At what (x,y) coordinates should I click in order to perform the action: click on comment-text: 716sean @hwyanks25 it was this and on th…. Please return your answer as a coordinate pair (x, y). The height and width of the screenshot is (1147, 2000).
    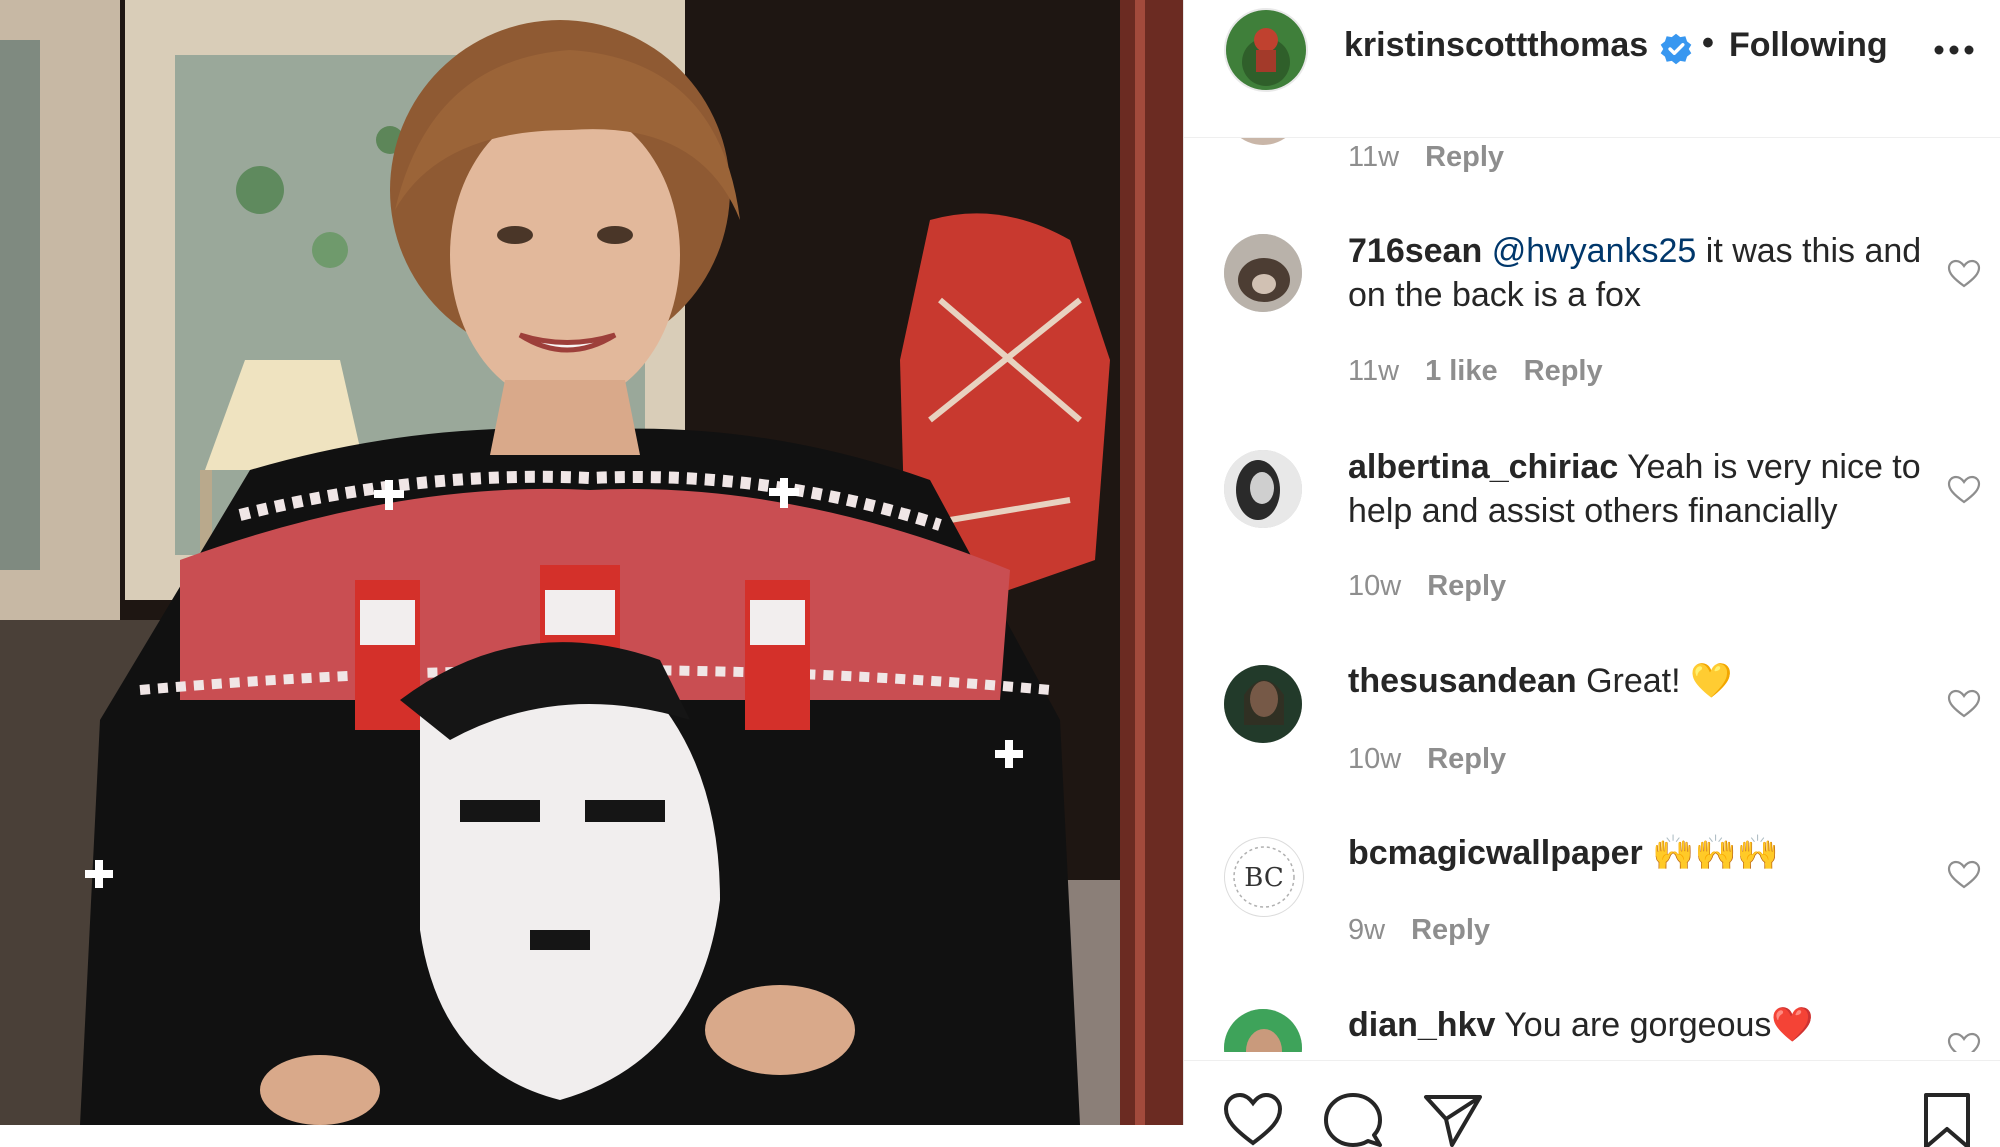
    Looking at the image, I should click on (1638, 273).